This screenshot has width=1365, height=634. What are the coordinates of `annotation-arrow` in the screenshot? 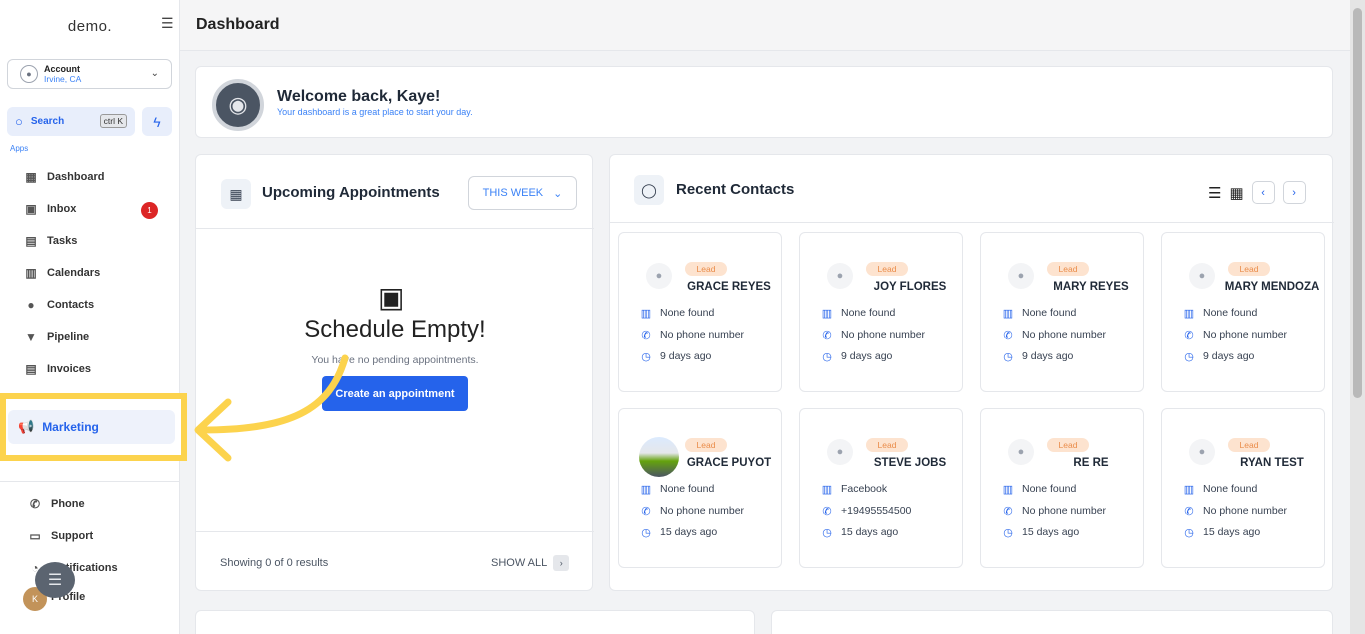 It's located at (271, 408).